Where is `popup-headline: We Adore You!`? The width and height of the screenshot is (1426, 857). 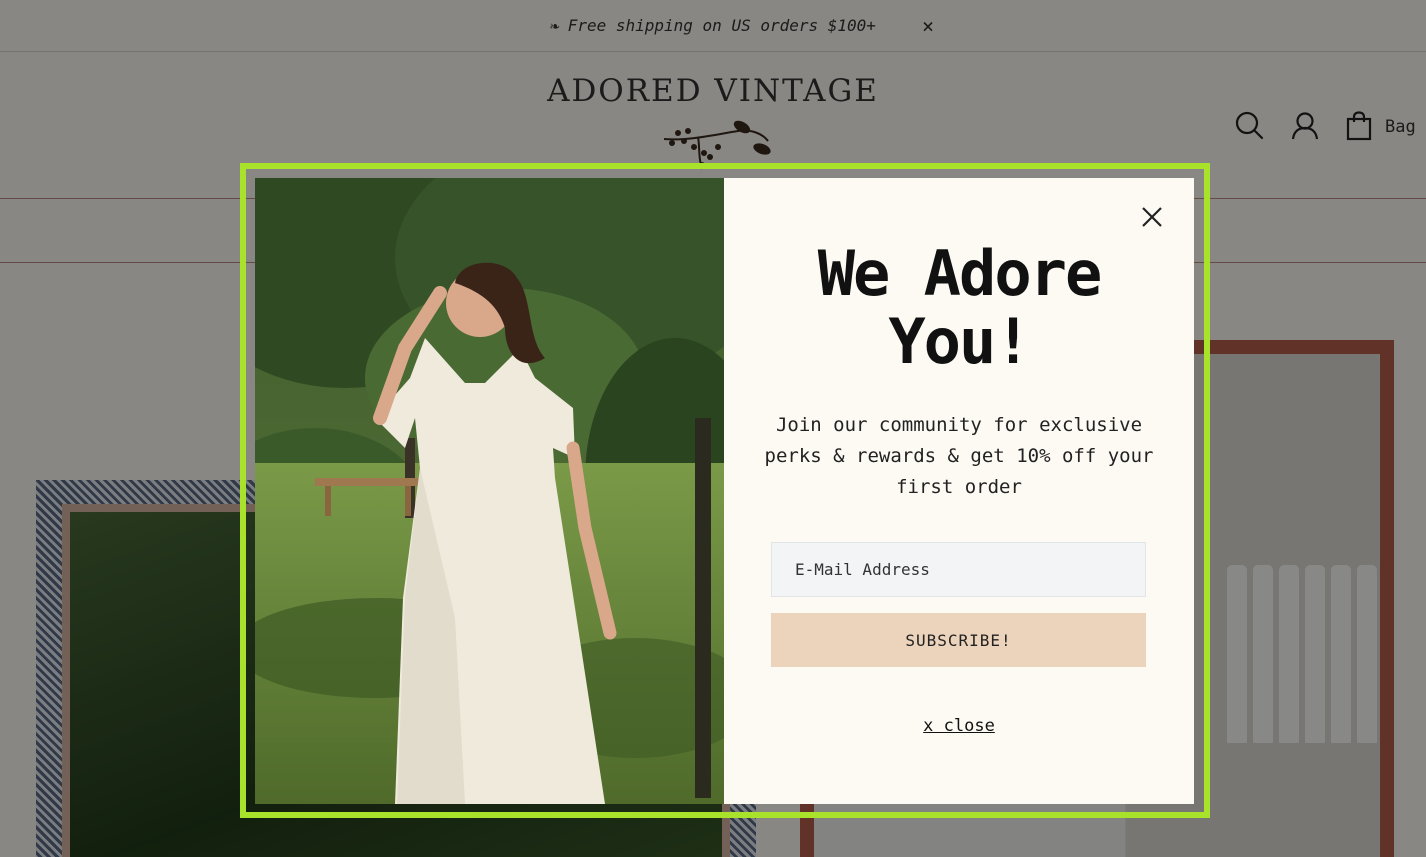 popup-headline: We Adore You! is located at coordinates (959, 308).